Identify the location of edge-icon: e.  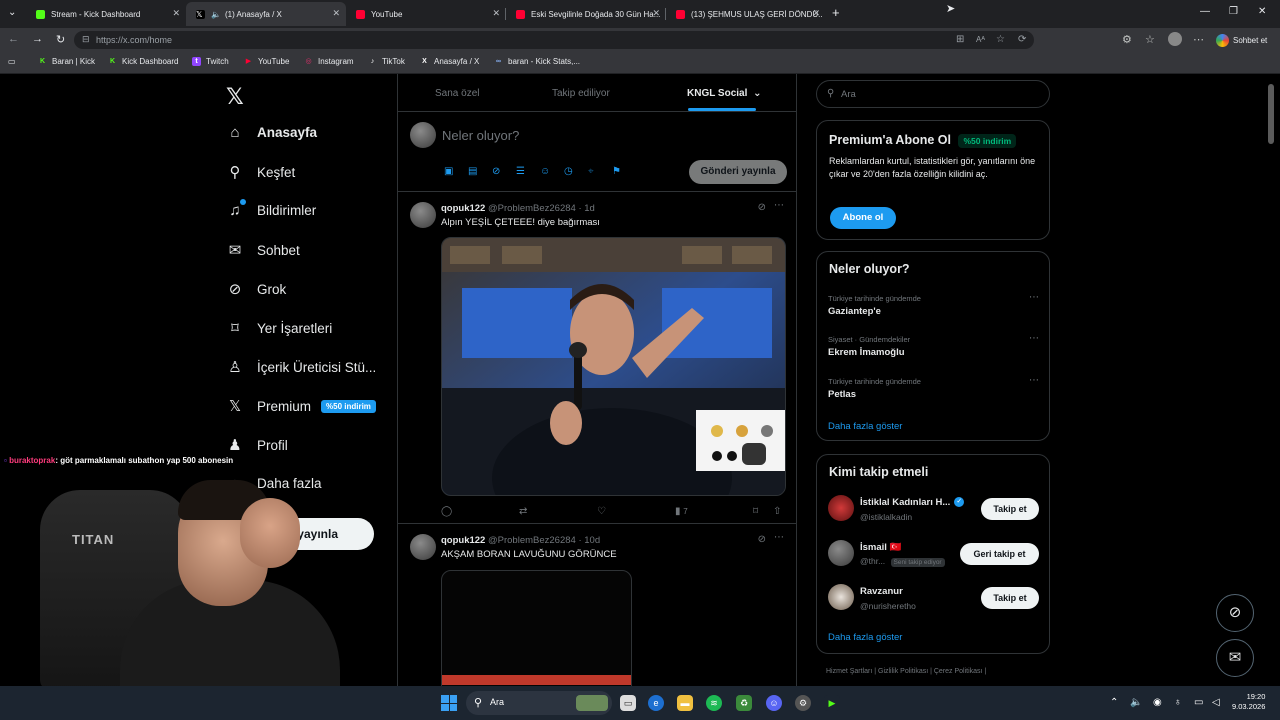
(656, 703).